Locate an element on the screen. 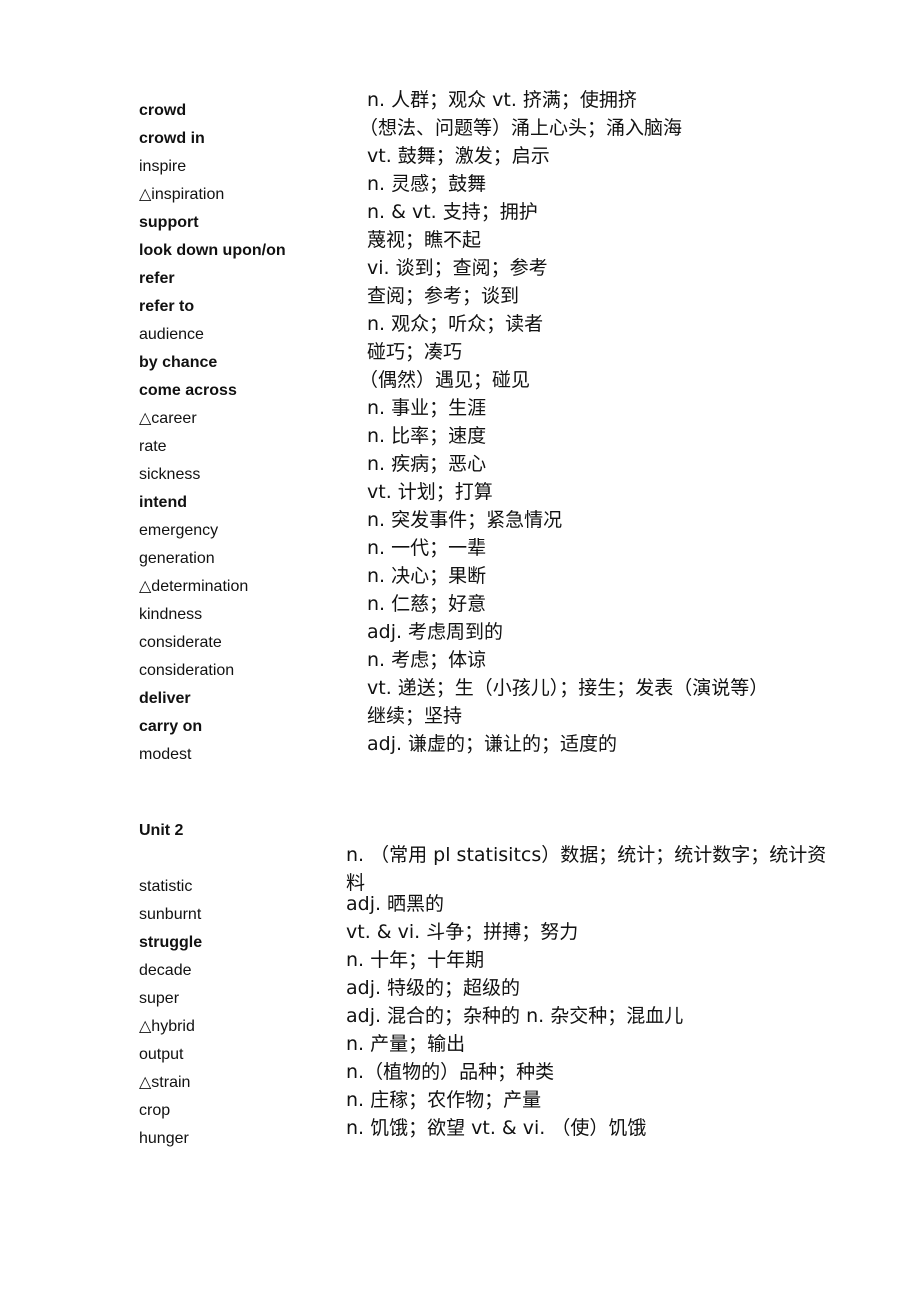  vocab-term: statistic is located at coordinates (166, 886).